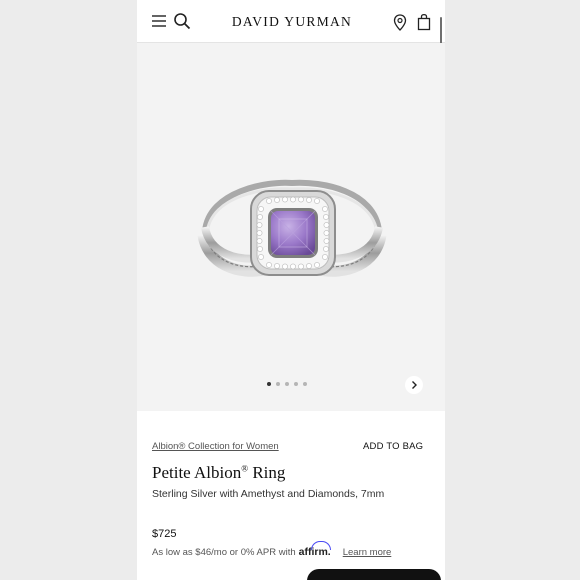 The height and width of the screenshot is (580, 580). I want to click on search-icon, so click(182, 23).